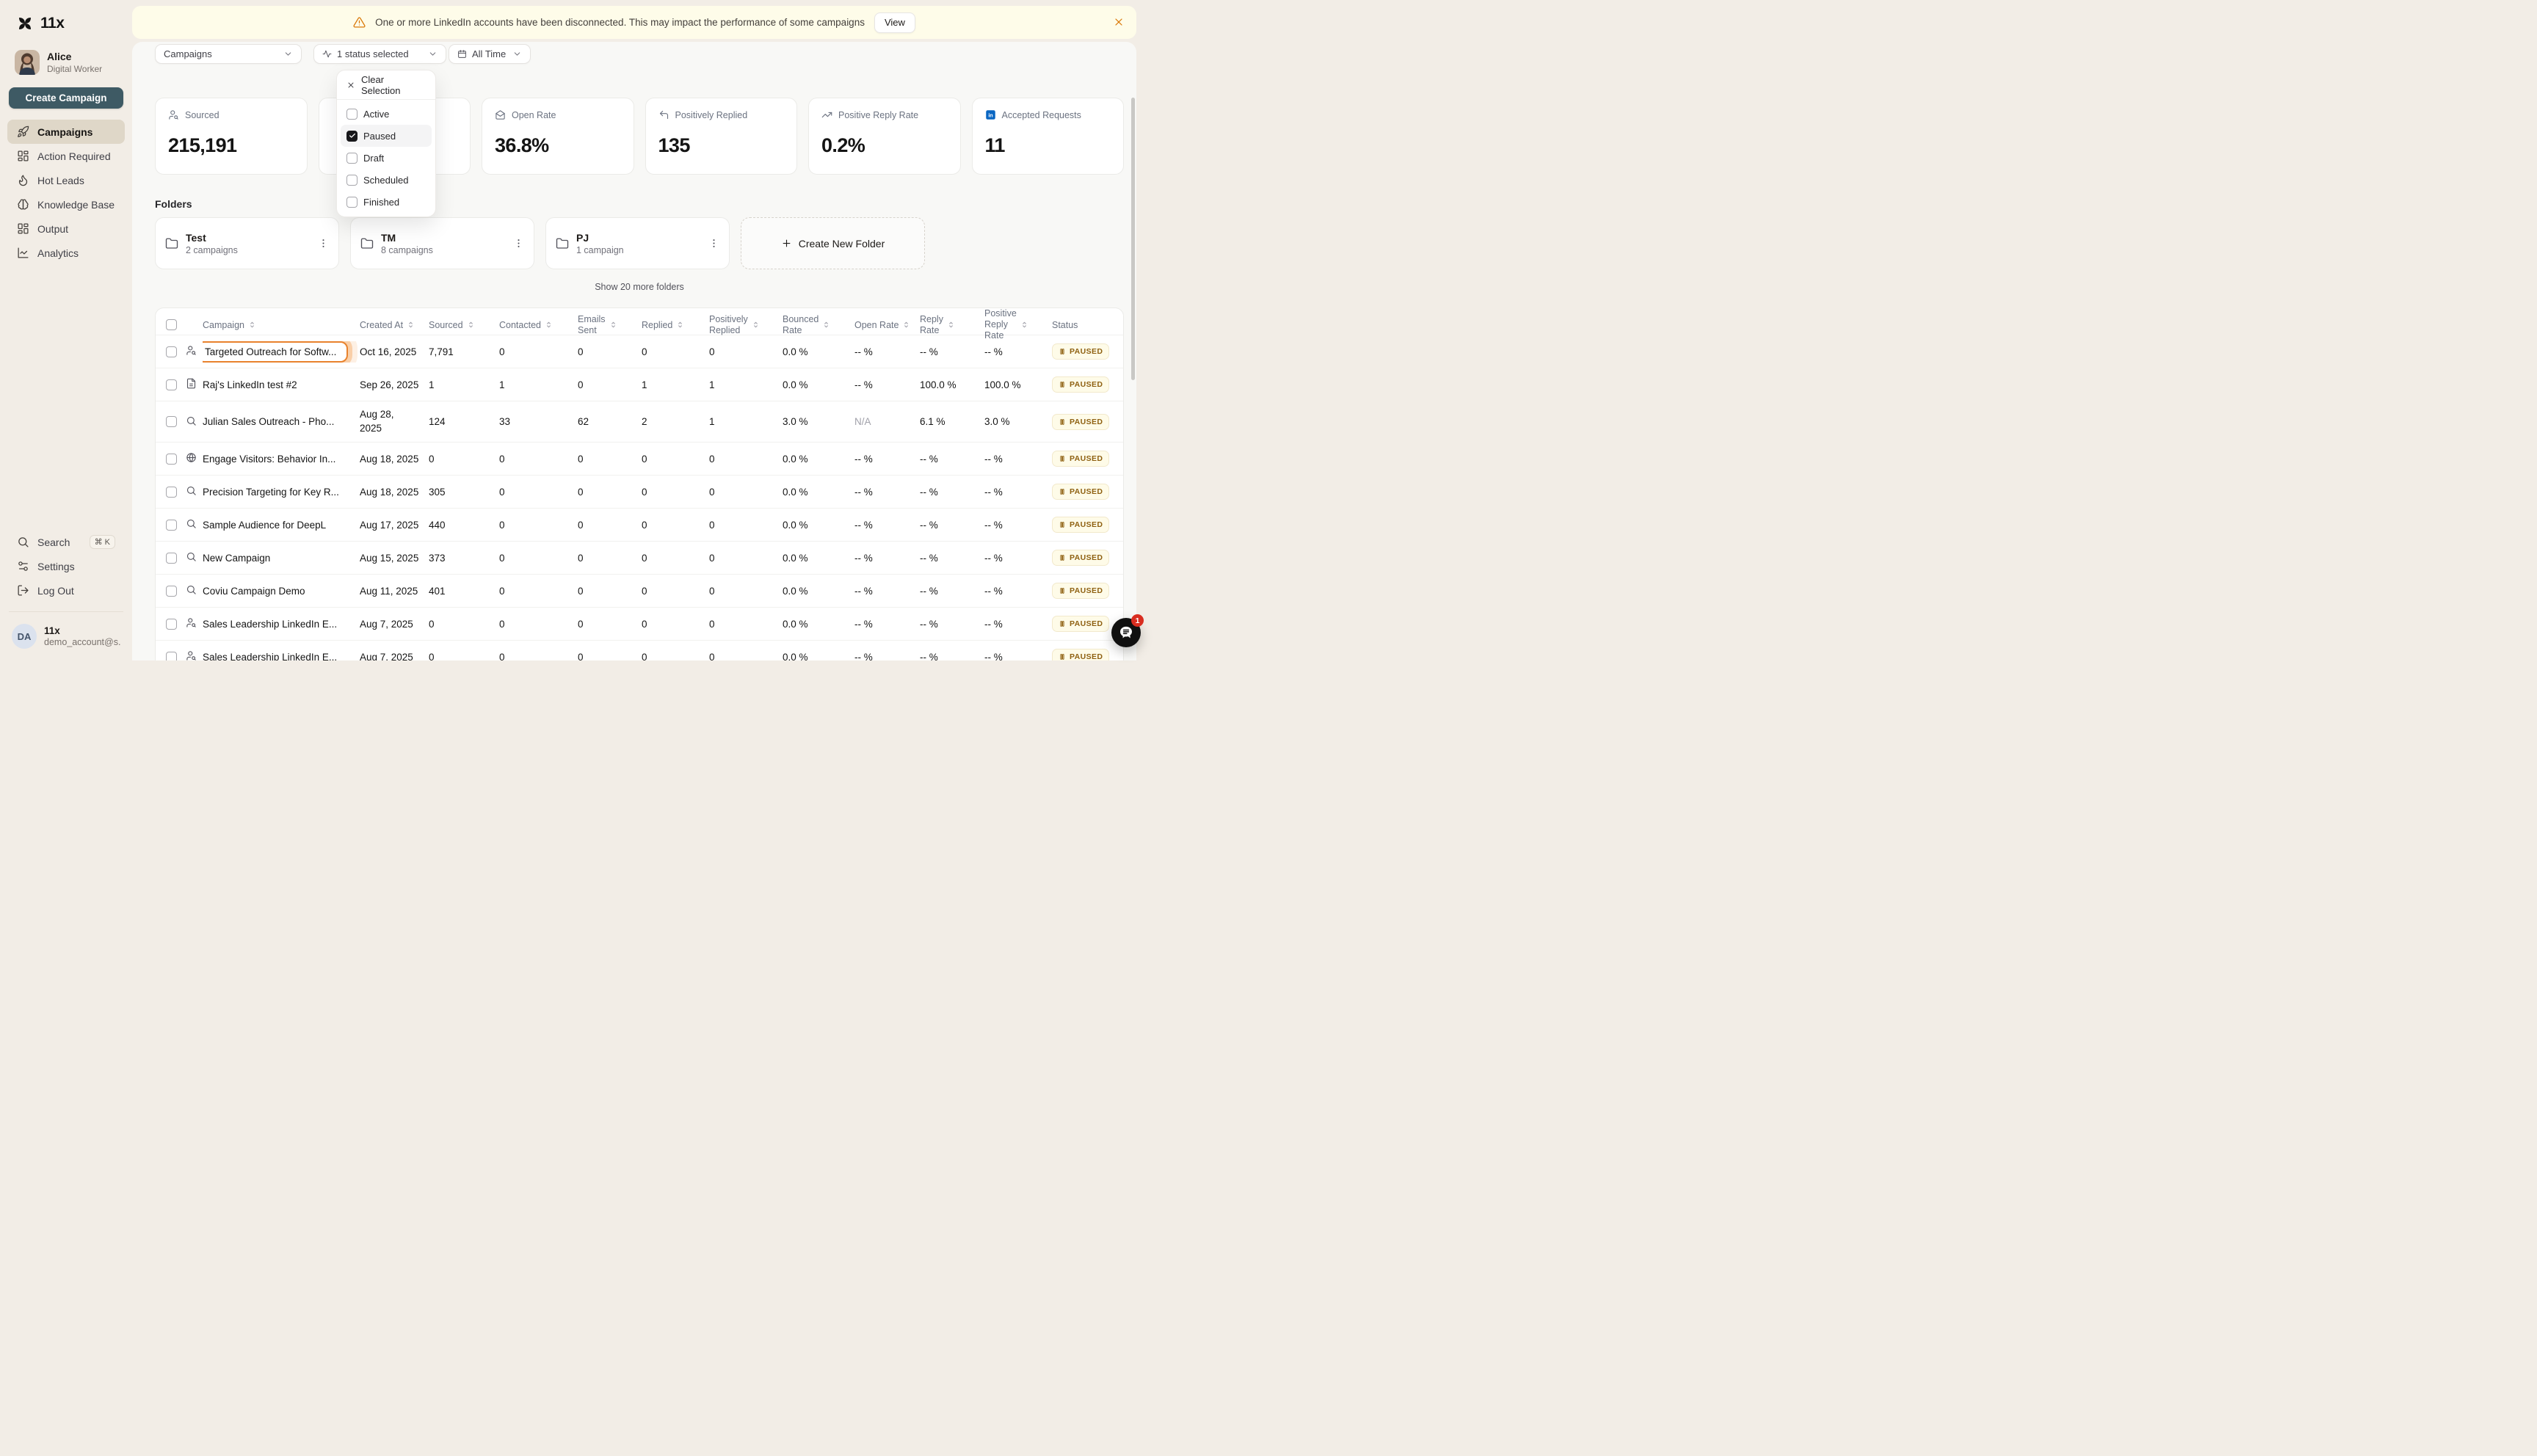 This screenshot has width=2537, height=1456. Describe the element at coordinates (275, 352) in the screenshot. I see `campaign-name-input` at that location.